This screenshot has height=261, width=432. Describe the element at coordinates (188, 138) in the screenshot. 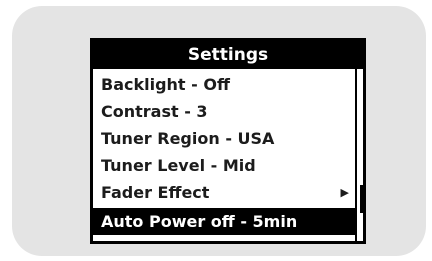

I see `menu-item-label: Tuner Region - USA` at that location.